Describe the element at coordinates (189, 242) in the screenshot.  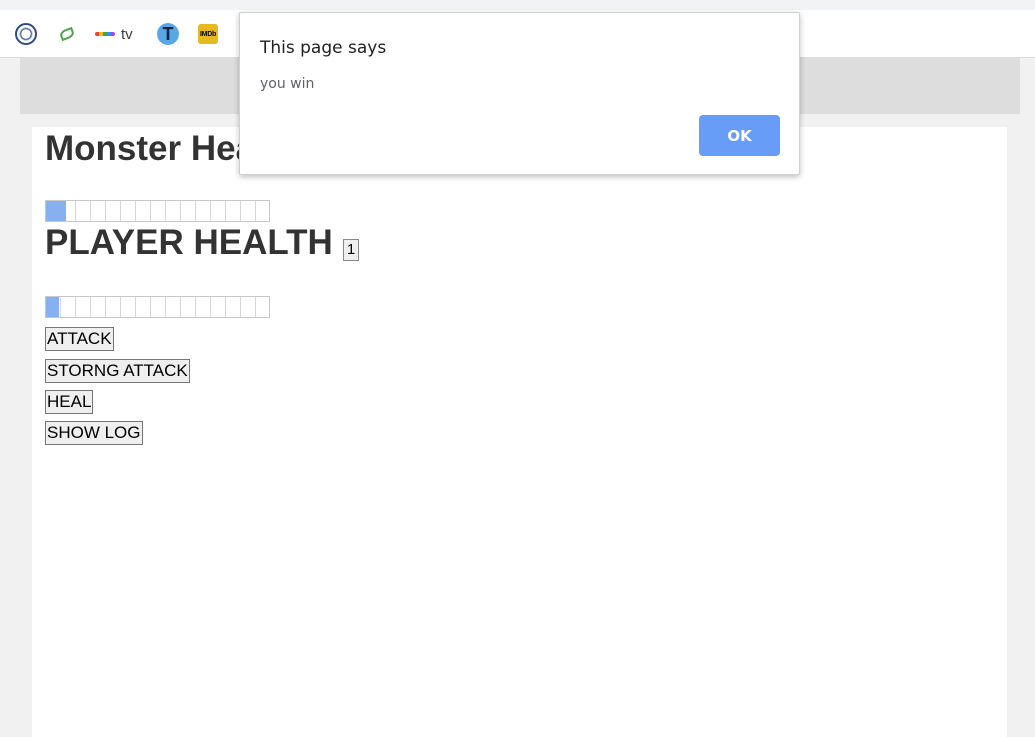
I see `player-health-label: PLAYER HEALTH` at that location.